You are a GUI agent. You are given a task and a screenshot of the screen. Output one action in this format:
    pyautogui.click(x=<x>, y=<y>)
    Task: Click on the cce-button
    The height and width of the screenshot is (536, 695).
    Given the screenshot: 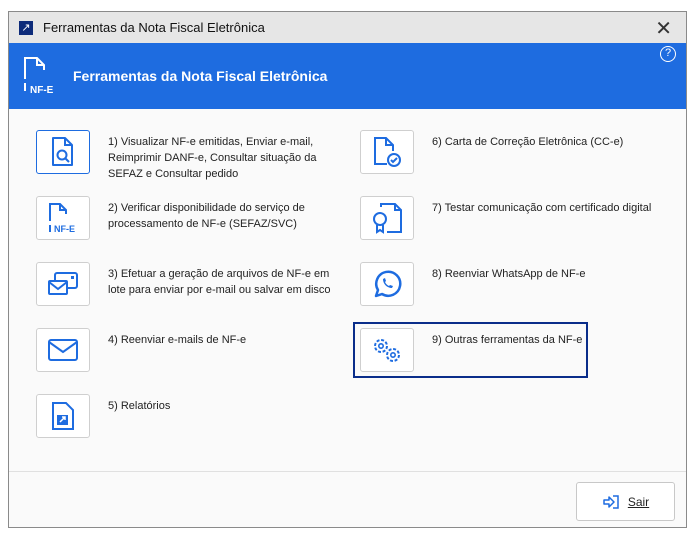 What is the action you would take?
    pyautogui.click(x=387, y=152)
    